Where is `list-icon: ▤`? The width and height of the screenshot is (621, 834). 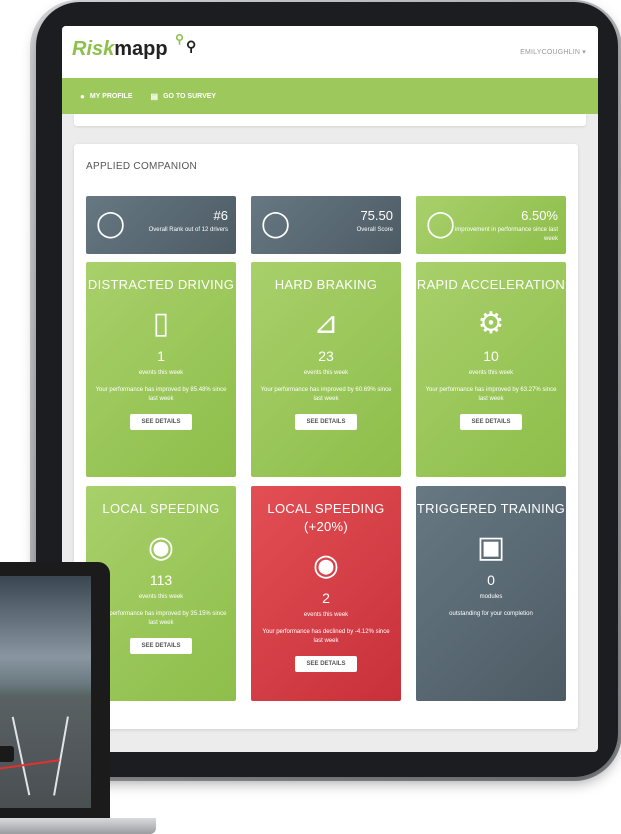
list-icon: ▤ is located at coordinates (154, 96).